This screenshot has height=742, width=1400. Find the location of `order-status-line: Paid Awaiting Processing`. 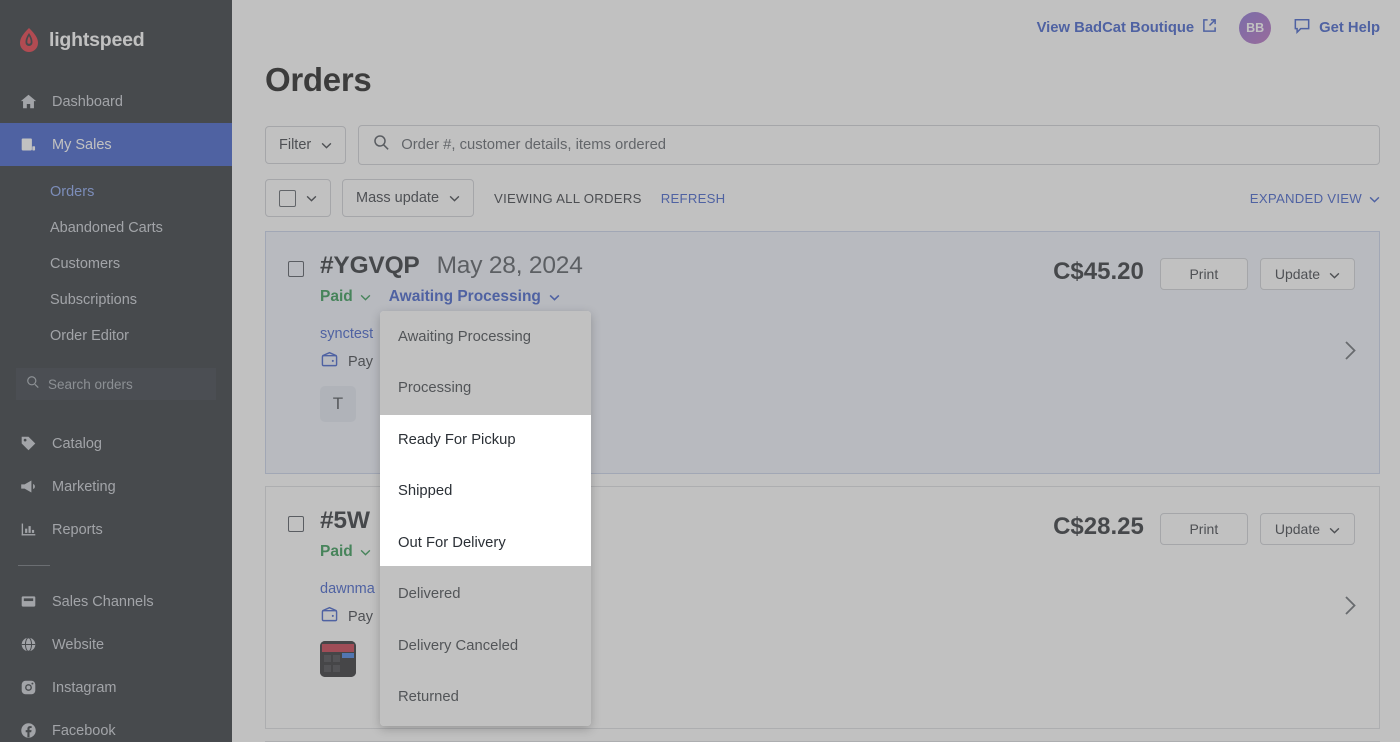

order-status-line: Paid Awaiting Processing is located at coordinates (686, 297).